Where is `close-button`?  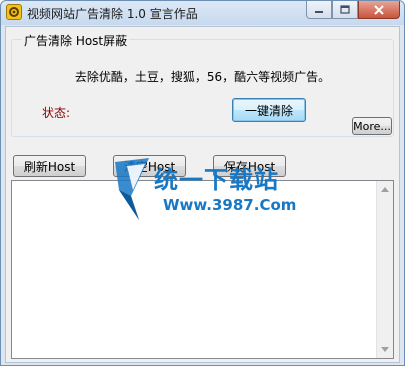 close-button is located at coordinates (379, 10).